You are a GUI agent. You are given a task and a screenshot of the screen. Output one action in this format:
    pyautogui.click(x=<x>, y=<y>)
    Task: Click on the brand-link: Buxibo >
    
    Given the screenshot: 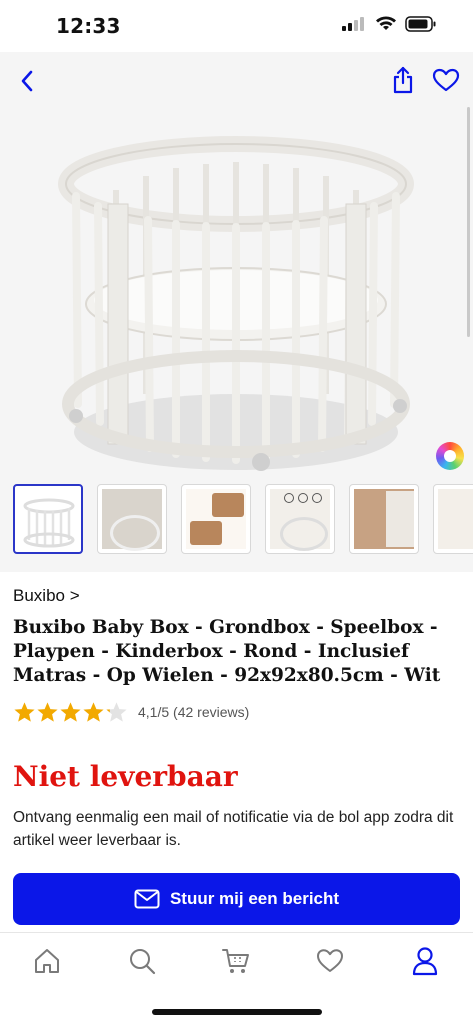 What is the action you would take?
    pyautogui.click(x=46, y=596)
    